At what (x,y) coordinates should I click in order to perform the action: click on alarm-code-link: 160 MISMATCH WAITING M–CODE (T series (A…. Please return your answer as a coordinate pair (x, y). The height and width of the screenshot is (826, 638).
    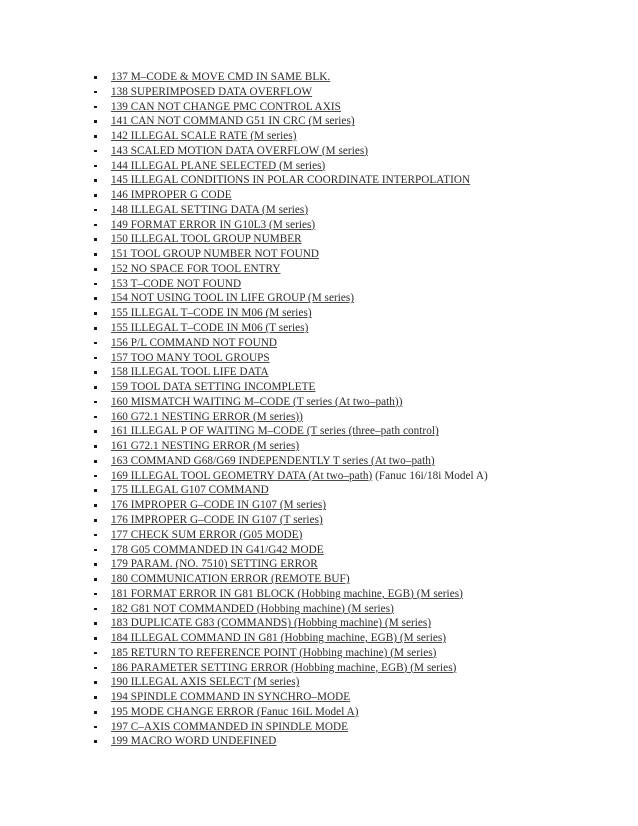
    Looking at the image, I should click on (256, 402).